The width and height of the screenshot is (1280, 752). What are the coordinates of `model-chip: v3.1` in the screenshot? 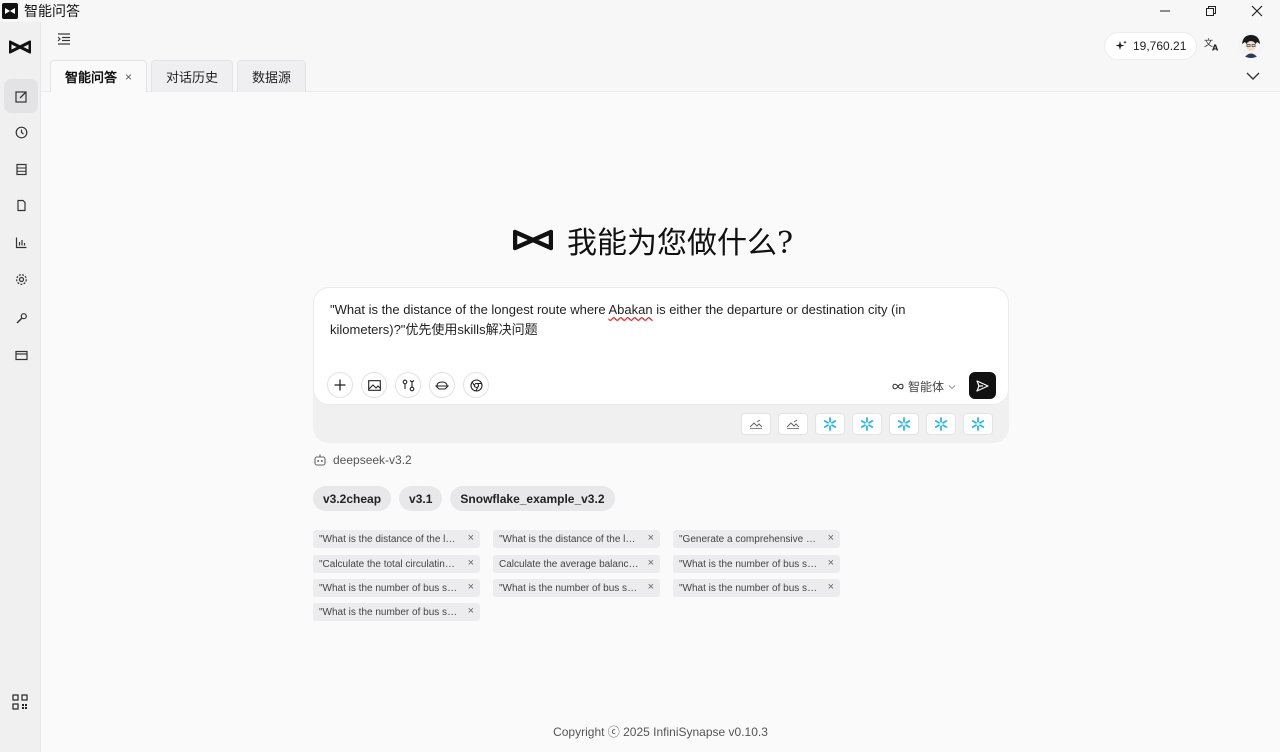 It's located at (421, 498).